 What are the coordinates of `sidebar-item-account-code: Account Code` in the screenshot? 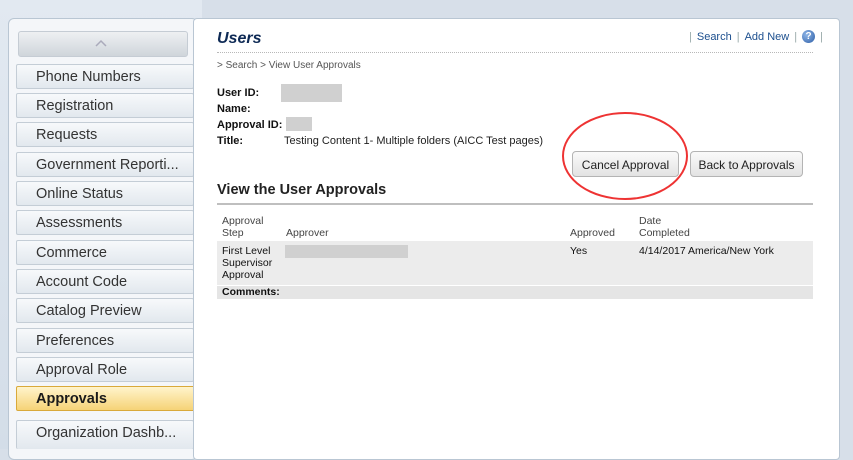 It's located at (105, 281).